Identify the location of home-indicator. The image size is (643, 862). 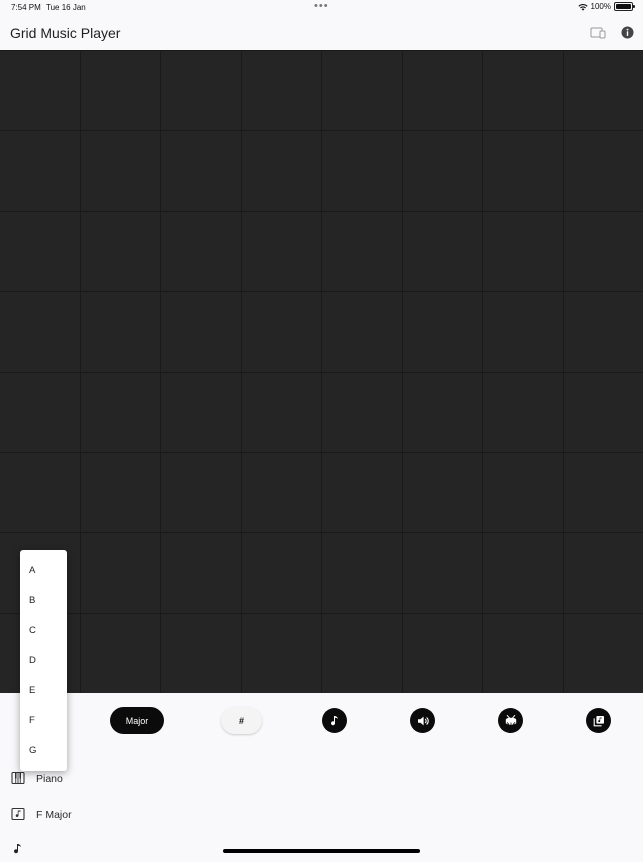
(321, 851).